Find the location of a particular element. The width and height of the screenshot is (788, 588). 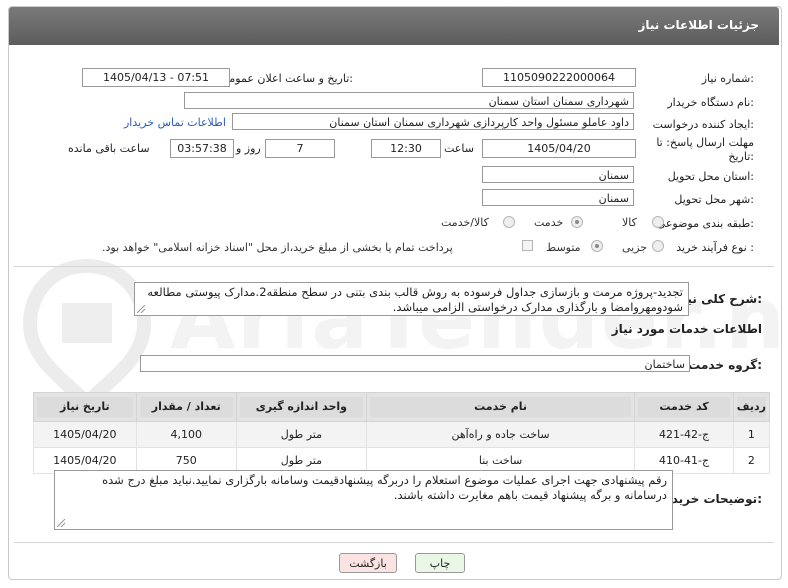

category-option-service: خدمت is located at coordinates (549, 222).